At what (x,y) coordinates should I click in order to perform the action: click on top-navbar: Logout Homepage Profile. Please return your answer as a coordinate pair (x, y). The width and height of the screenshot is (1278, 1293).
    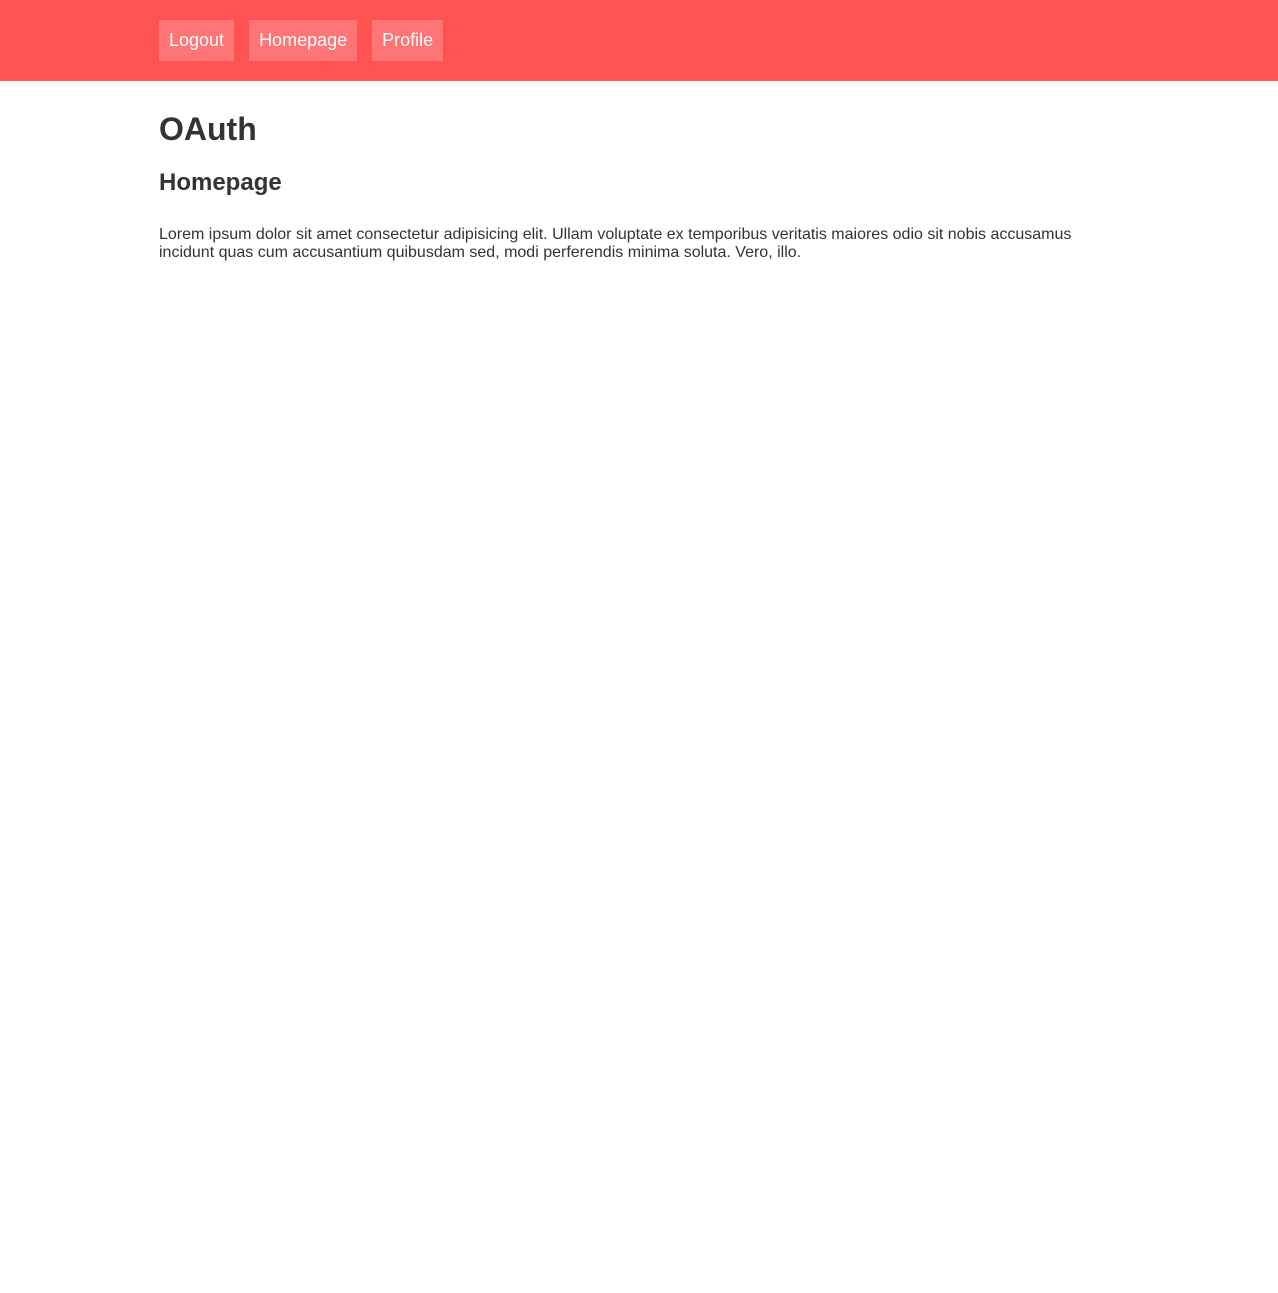
    Looking at the image, I should click on (639, 40).